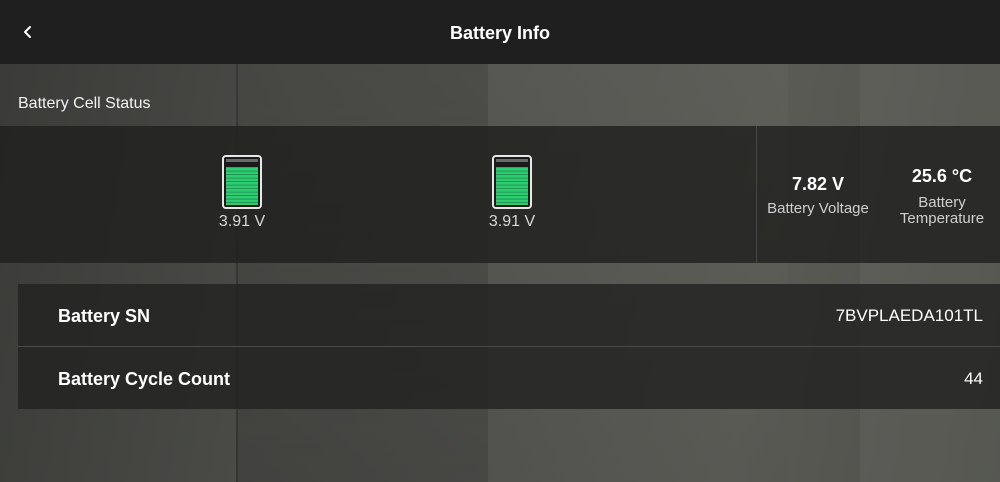  I want to click on battery-voltage-label: Battery Voltage, so click(818, 208).